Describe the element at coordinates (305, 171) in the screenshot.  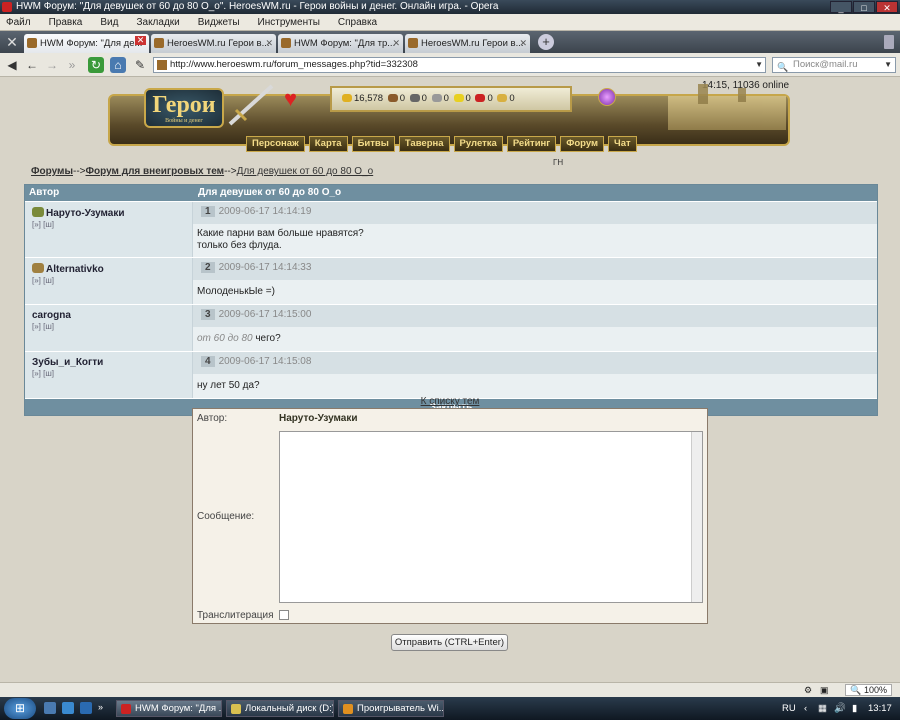
I see `breadcrumb-topic: Для девушек от 60 до 80 О_о` at that location.